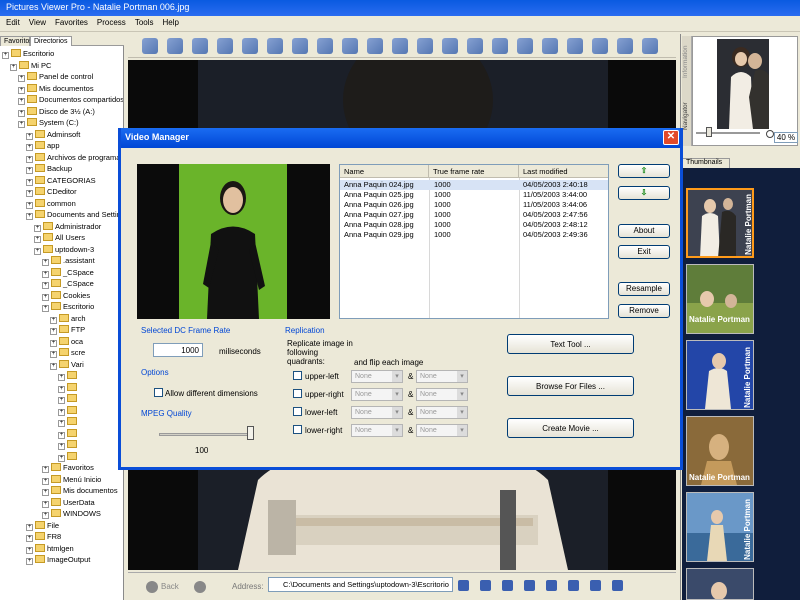 This screenshot has height=600, width=800. What do you see at coordinates (71, 479) in the screenshot?
I see `tree-node: + Menú Inicio` at bounding box center [71, 479].